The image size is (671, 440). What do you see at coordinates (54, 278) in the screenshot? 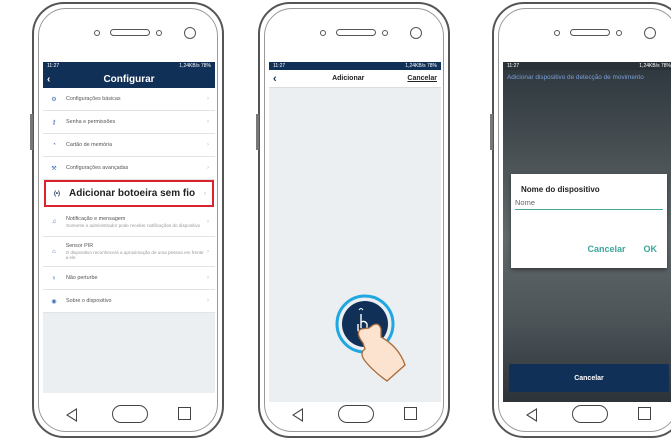
I see `do-not-disturb-icon: ☓` at bounding box center [54, 278].